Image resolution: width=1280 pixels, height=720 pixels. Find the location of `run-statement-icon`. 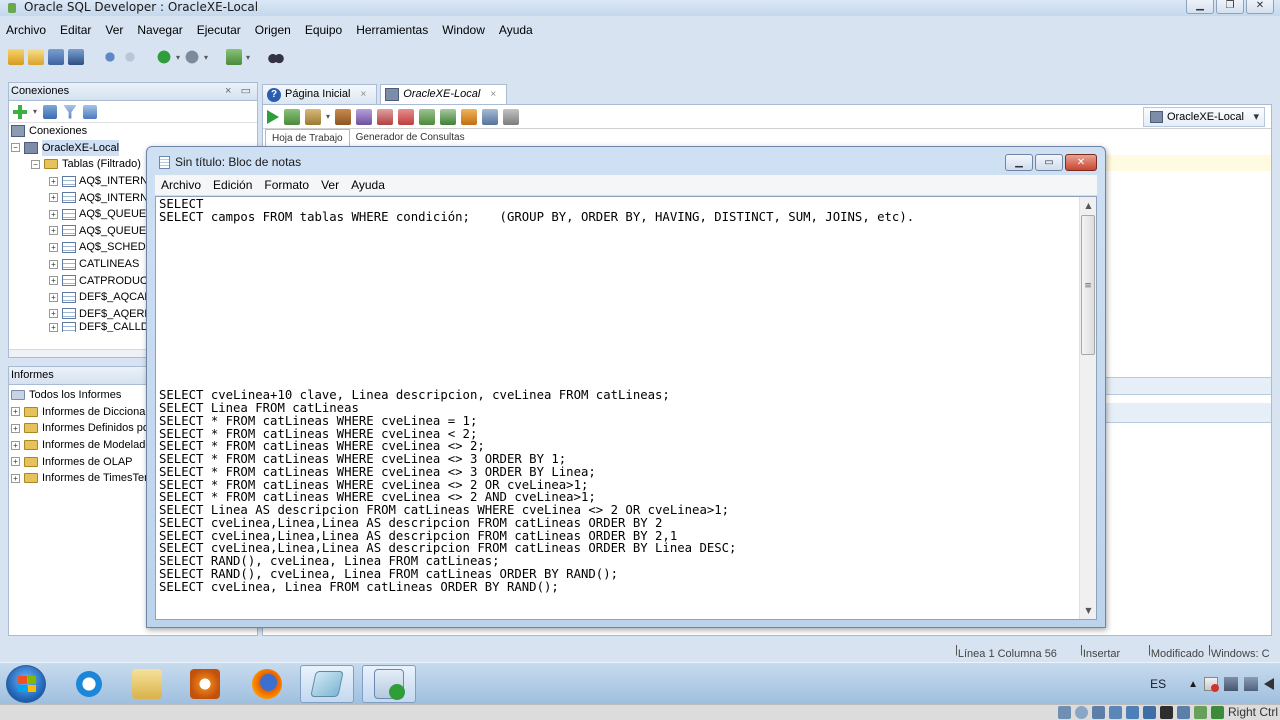

run-statement-icon is located at coordinates (273, 116).